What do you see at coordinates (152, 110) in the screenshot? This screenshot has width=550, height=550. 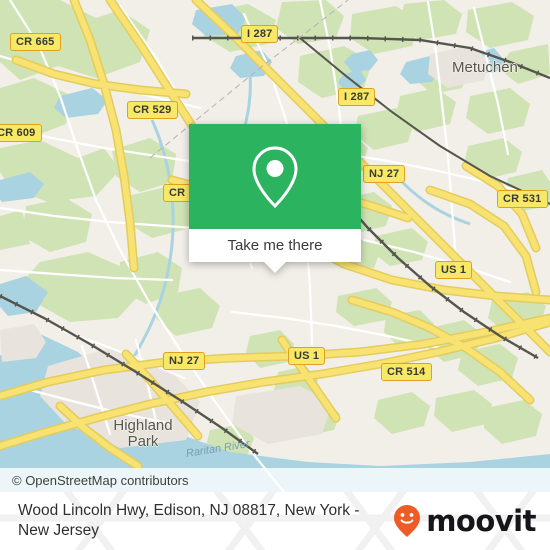 I see `road-shield: CR 529` at bounding box center [152, 110].